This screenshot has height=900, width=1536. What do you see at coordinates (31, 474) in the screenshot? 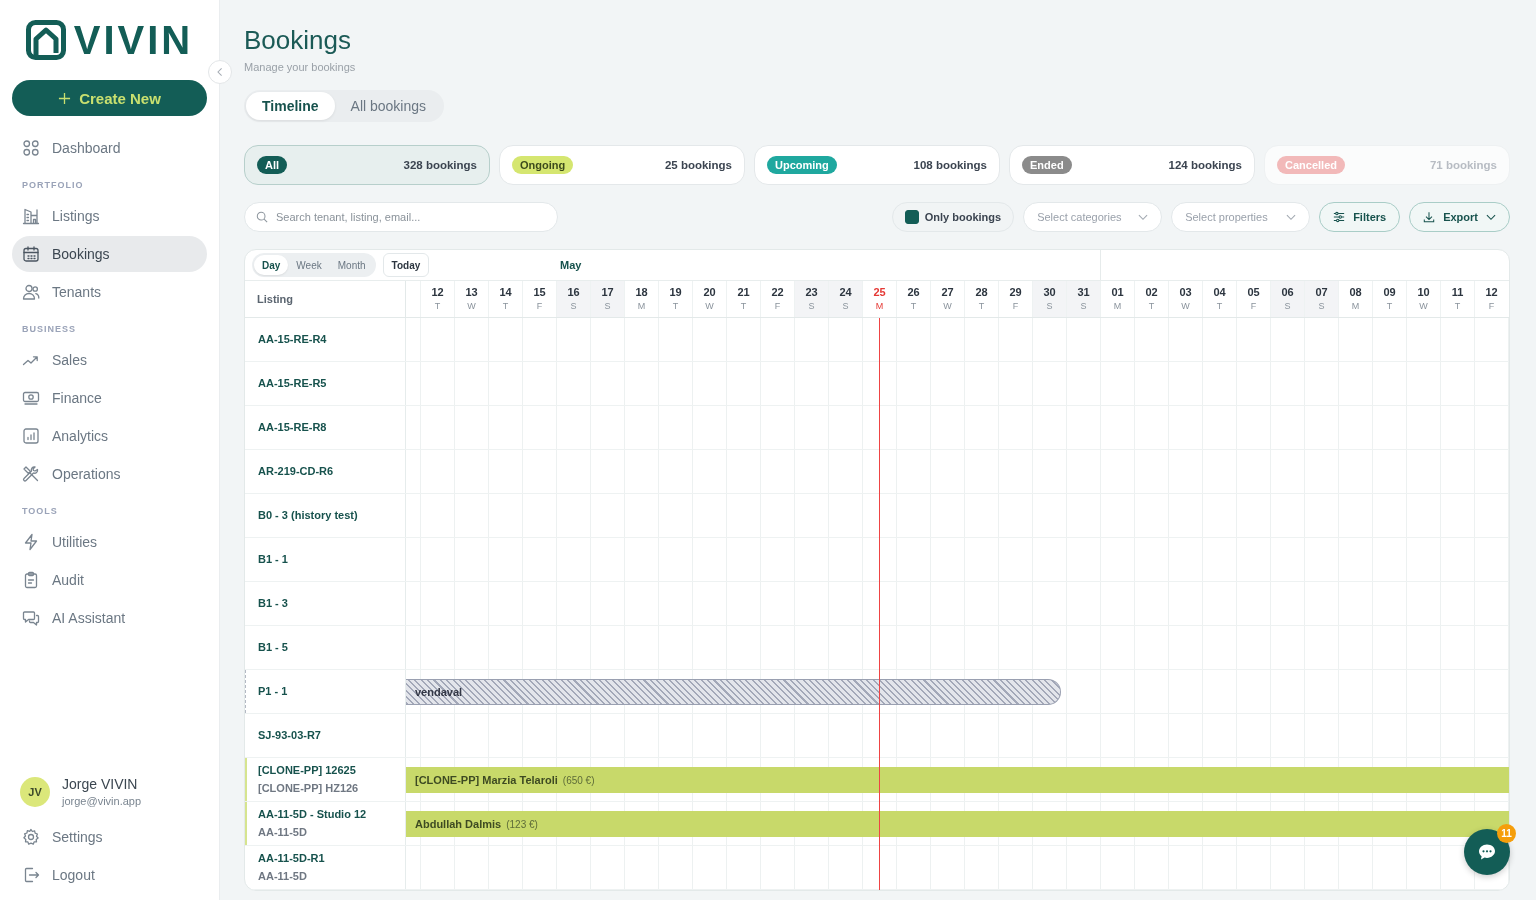
I see `tools-icon` at bounding box center [31, 474].